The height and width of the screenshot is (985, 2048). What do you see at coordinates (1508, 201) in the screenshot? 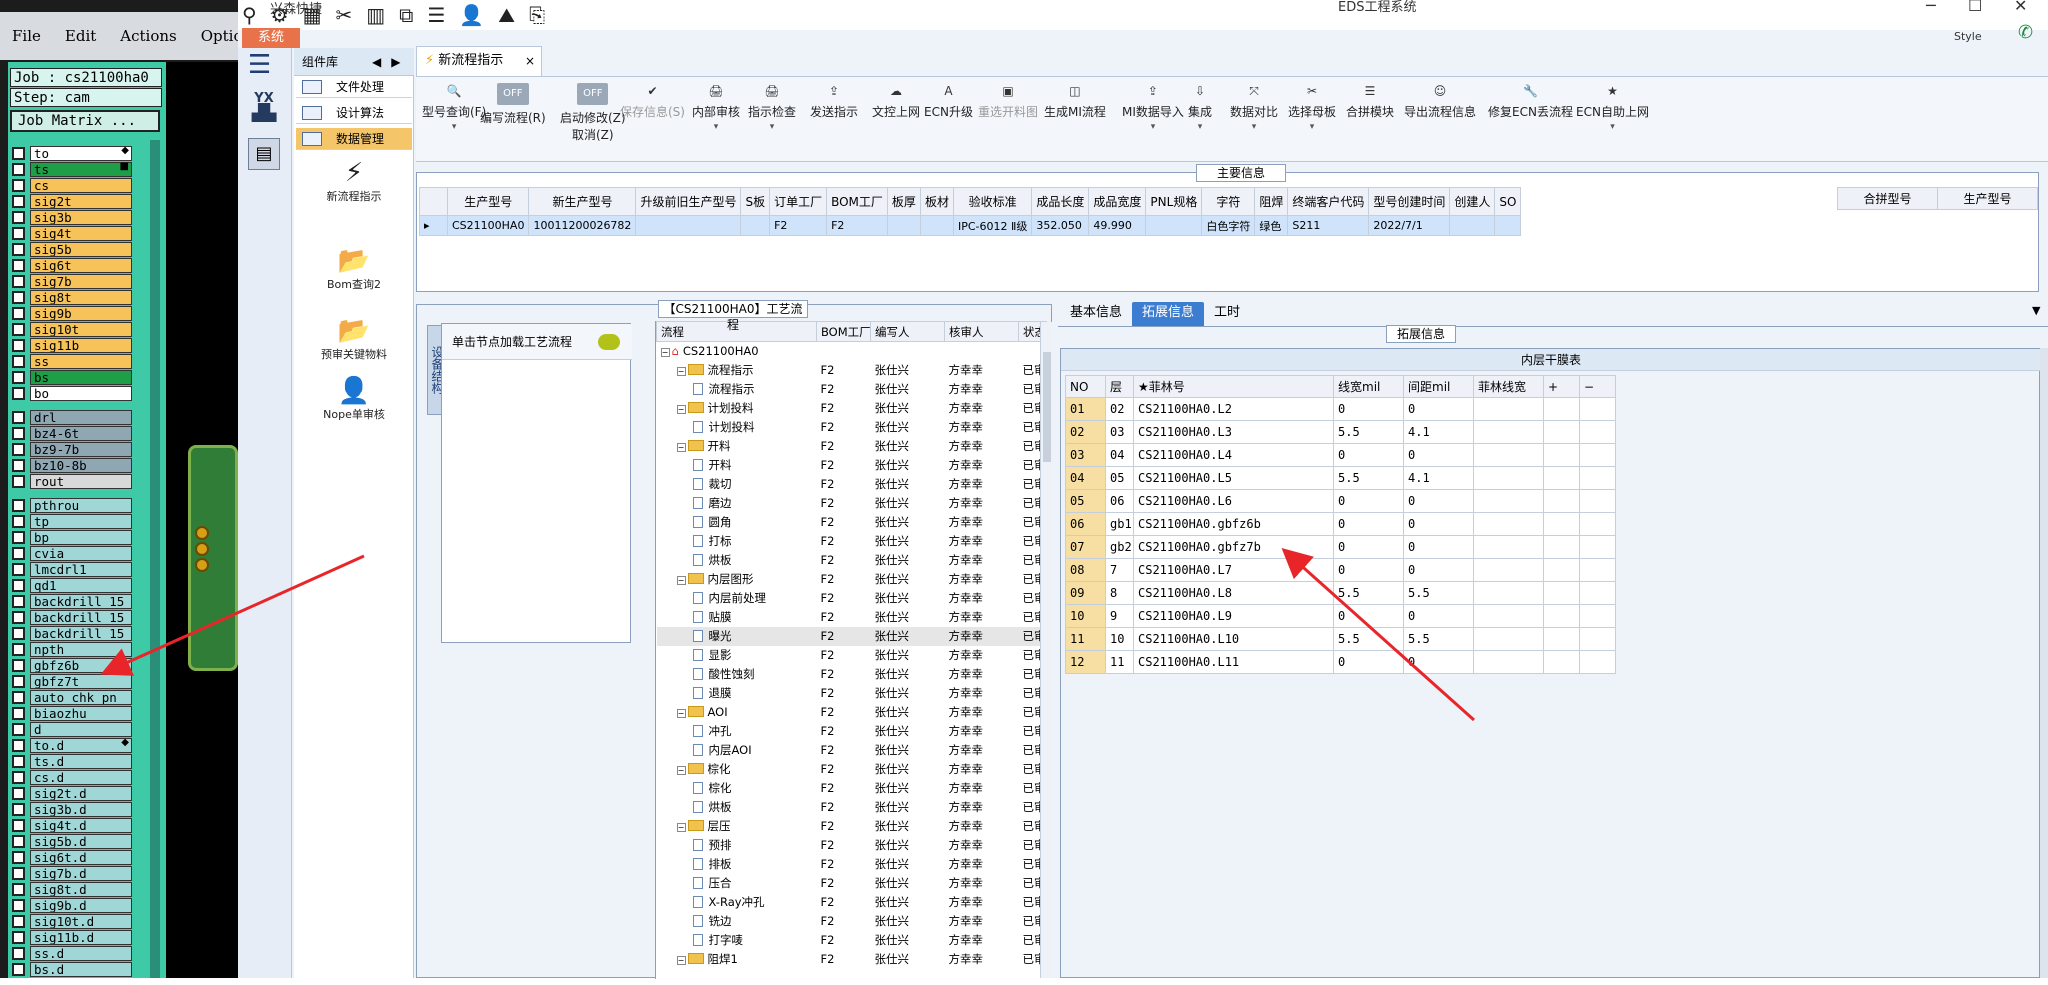
I see `column-header: SO` at bounding box center [1508, 201].